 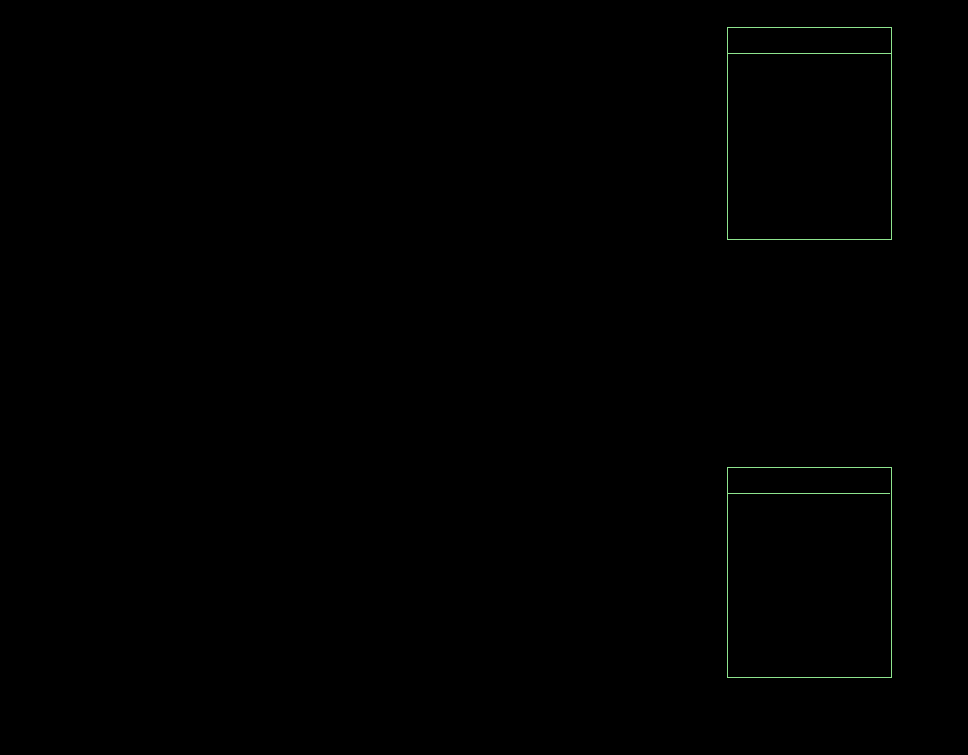 I want to click on autoscala-table-title, so click(x=809, y=41).